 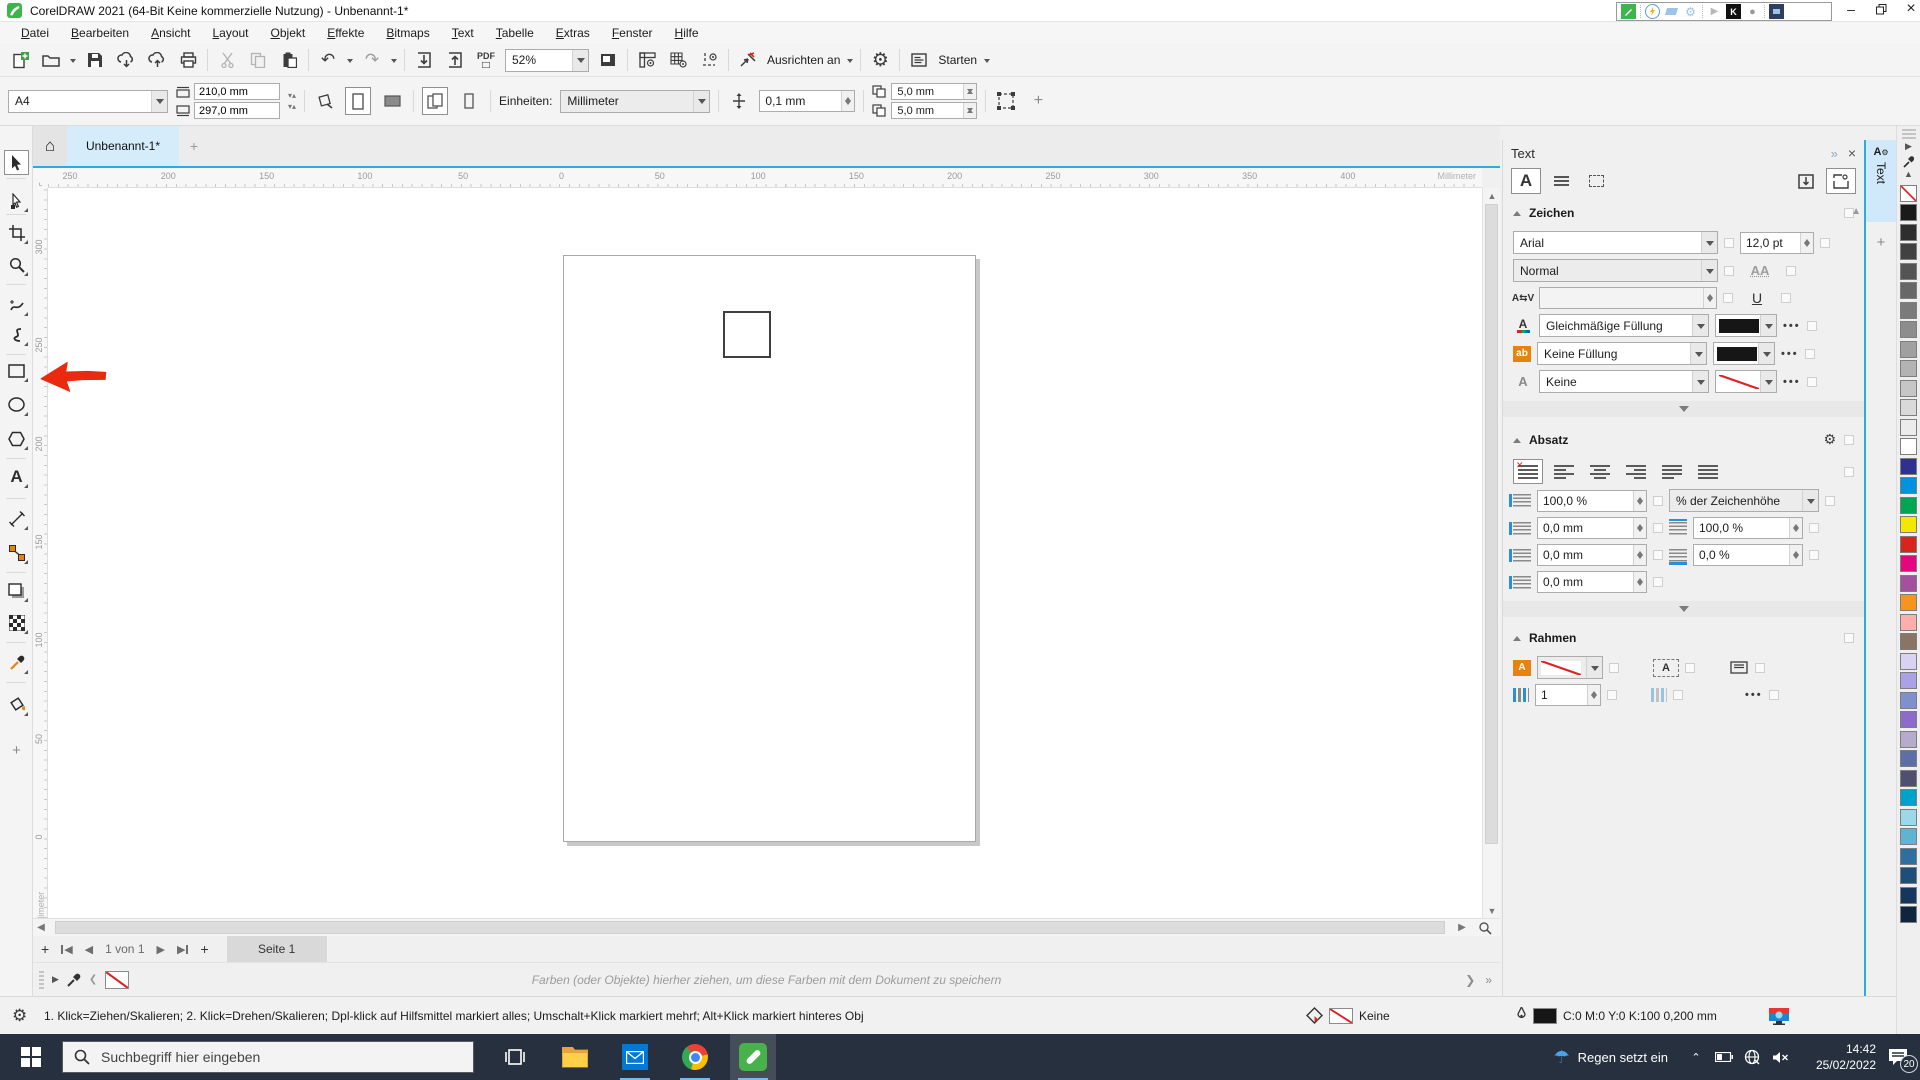 What do you see at coordinates (100, 33) in the screenshot?
I see `menu-item: Bearbeiten` at bounding box center [100, 33].